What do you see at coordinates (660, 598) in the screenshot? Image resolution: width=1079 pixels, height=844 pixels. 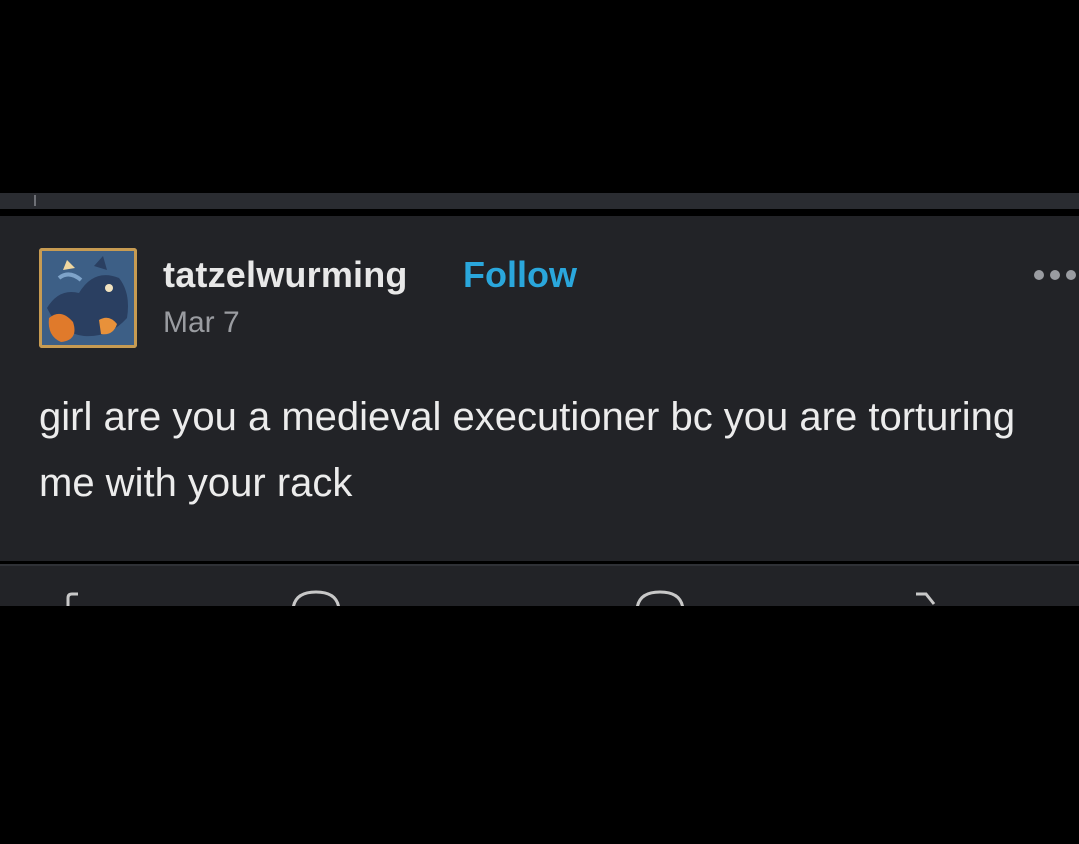 I see `reblog-icon` at bounding box center [660, 598].